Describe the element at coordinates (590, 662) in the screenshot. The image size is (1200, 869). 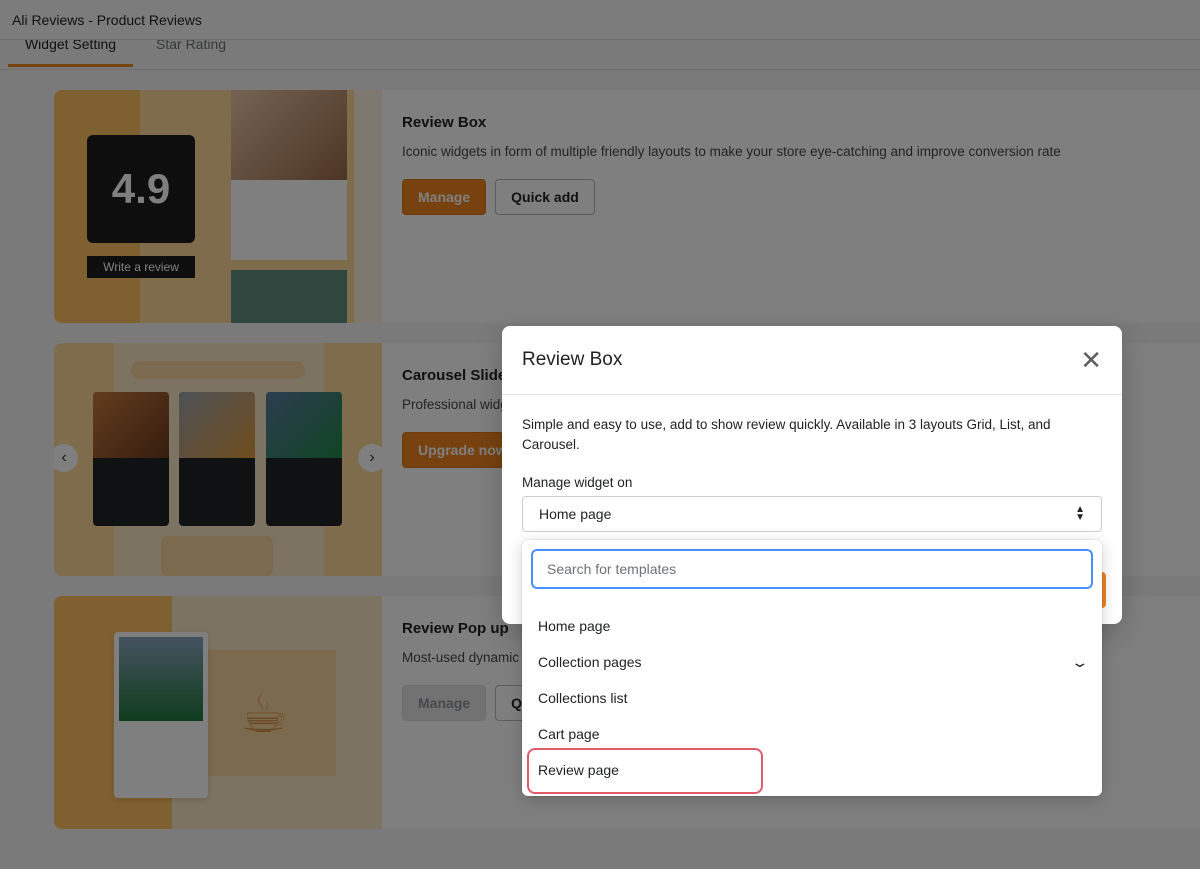
I see `option-label: Collection pages` at that location.